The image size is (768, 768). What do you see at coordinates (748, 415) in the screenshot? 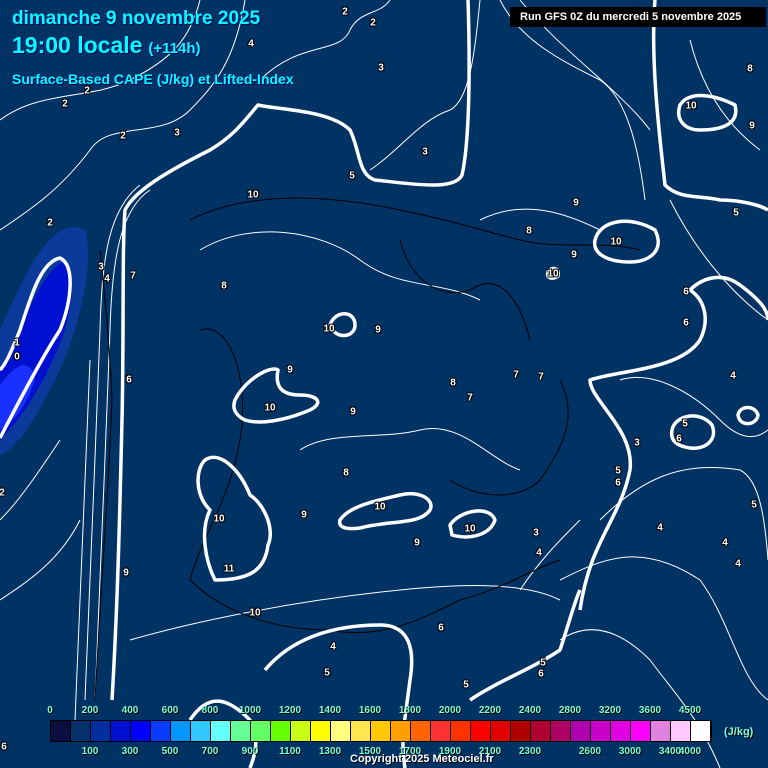
I see `li-contour-ring2` at bounding box center [748, 415].